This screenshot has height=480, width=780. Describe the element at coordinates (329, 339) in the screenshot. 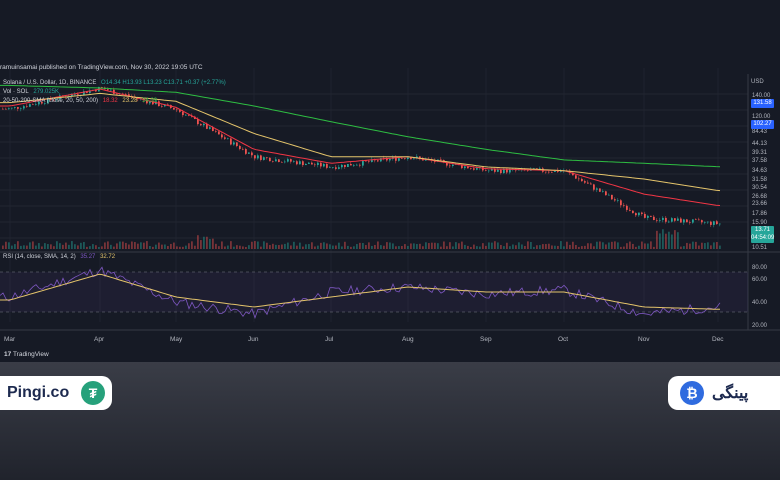

I see `month-label: Jul` at that location.